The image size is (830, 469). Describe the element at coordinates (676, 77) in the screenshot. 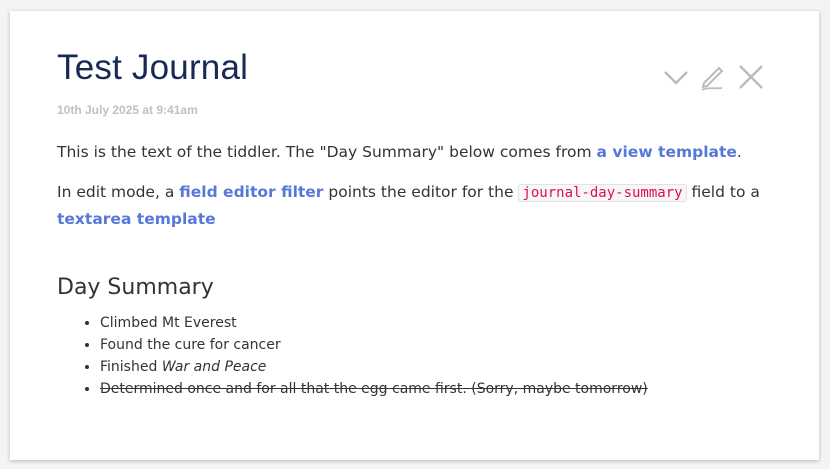

I see `chevron-down-icon` at that location.